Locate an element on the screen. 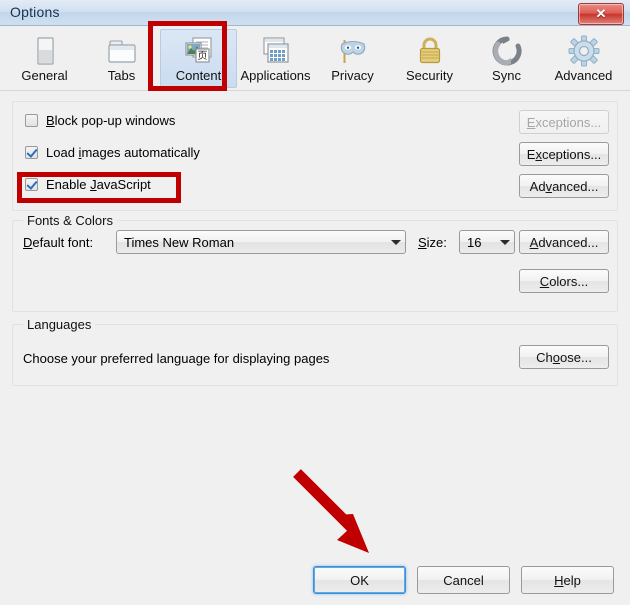 This screenshot has height=605, width=630. cancel-button-label: Cancel is located at coordinates (463, 580).